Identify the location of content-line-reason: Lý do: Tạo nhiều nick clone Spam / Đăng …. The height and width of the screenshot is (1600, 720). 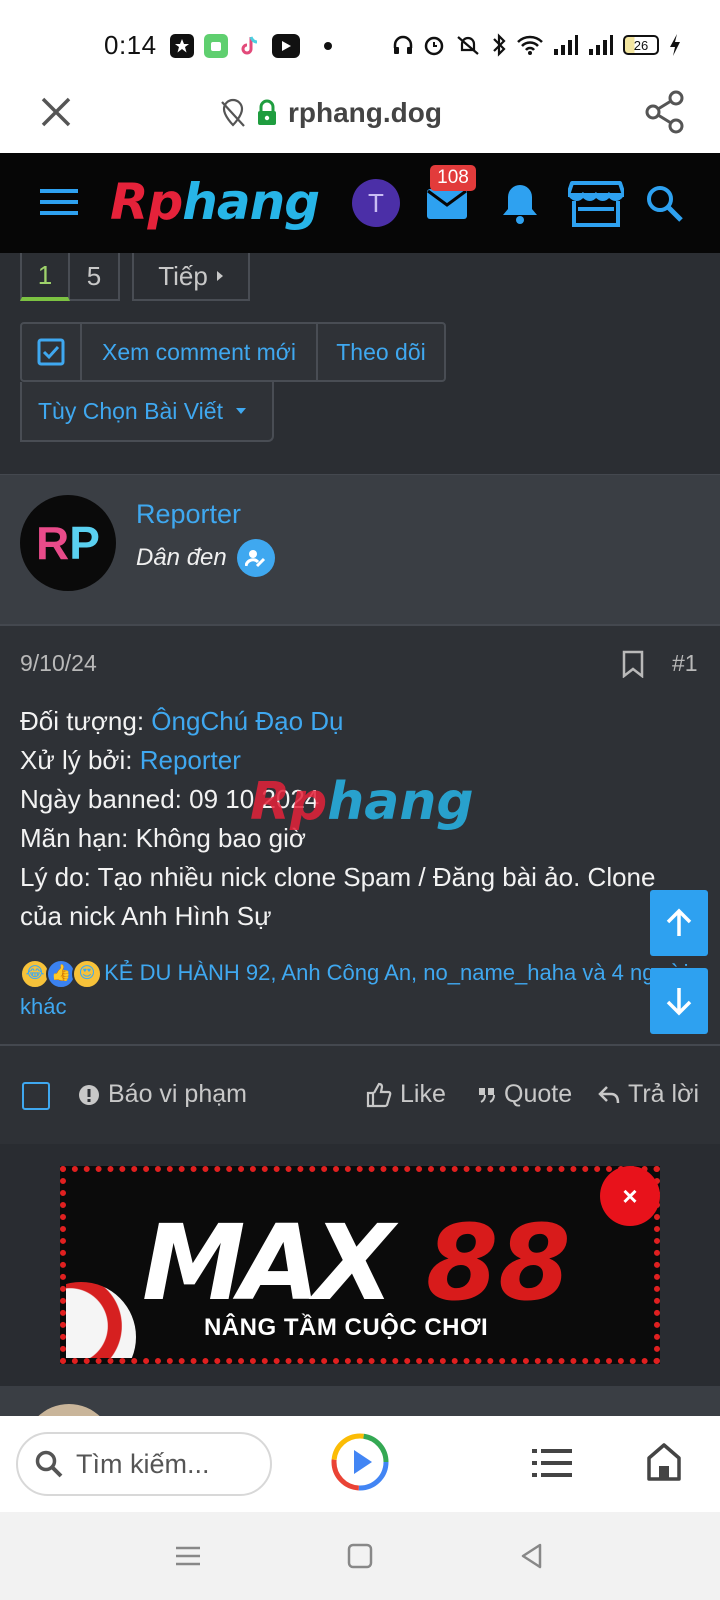
(338, 896).